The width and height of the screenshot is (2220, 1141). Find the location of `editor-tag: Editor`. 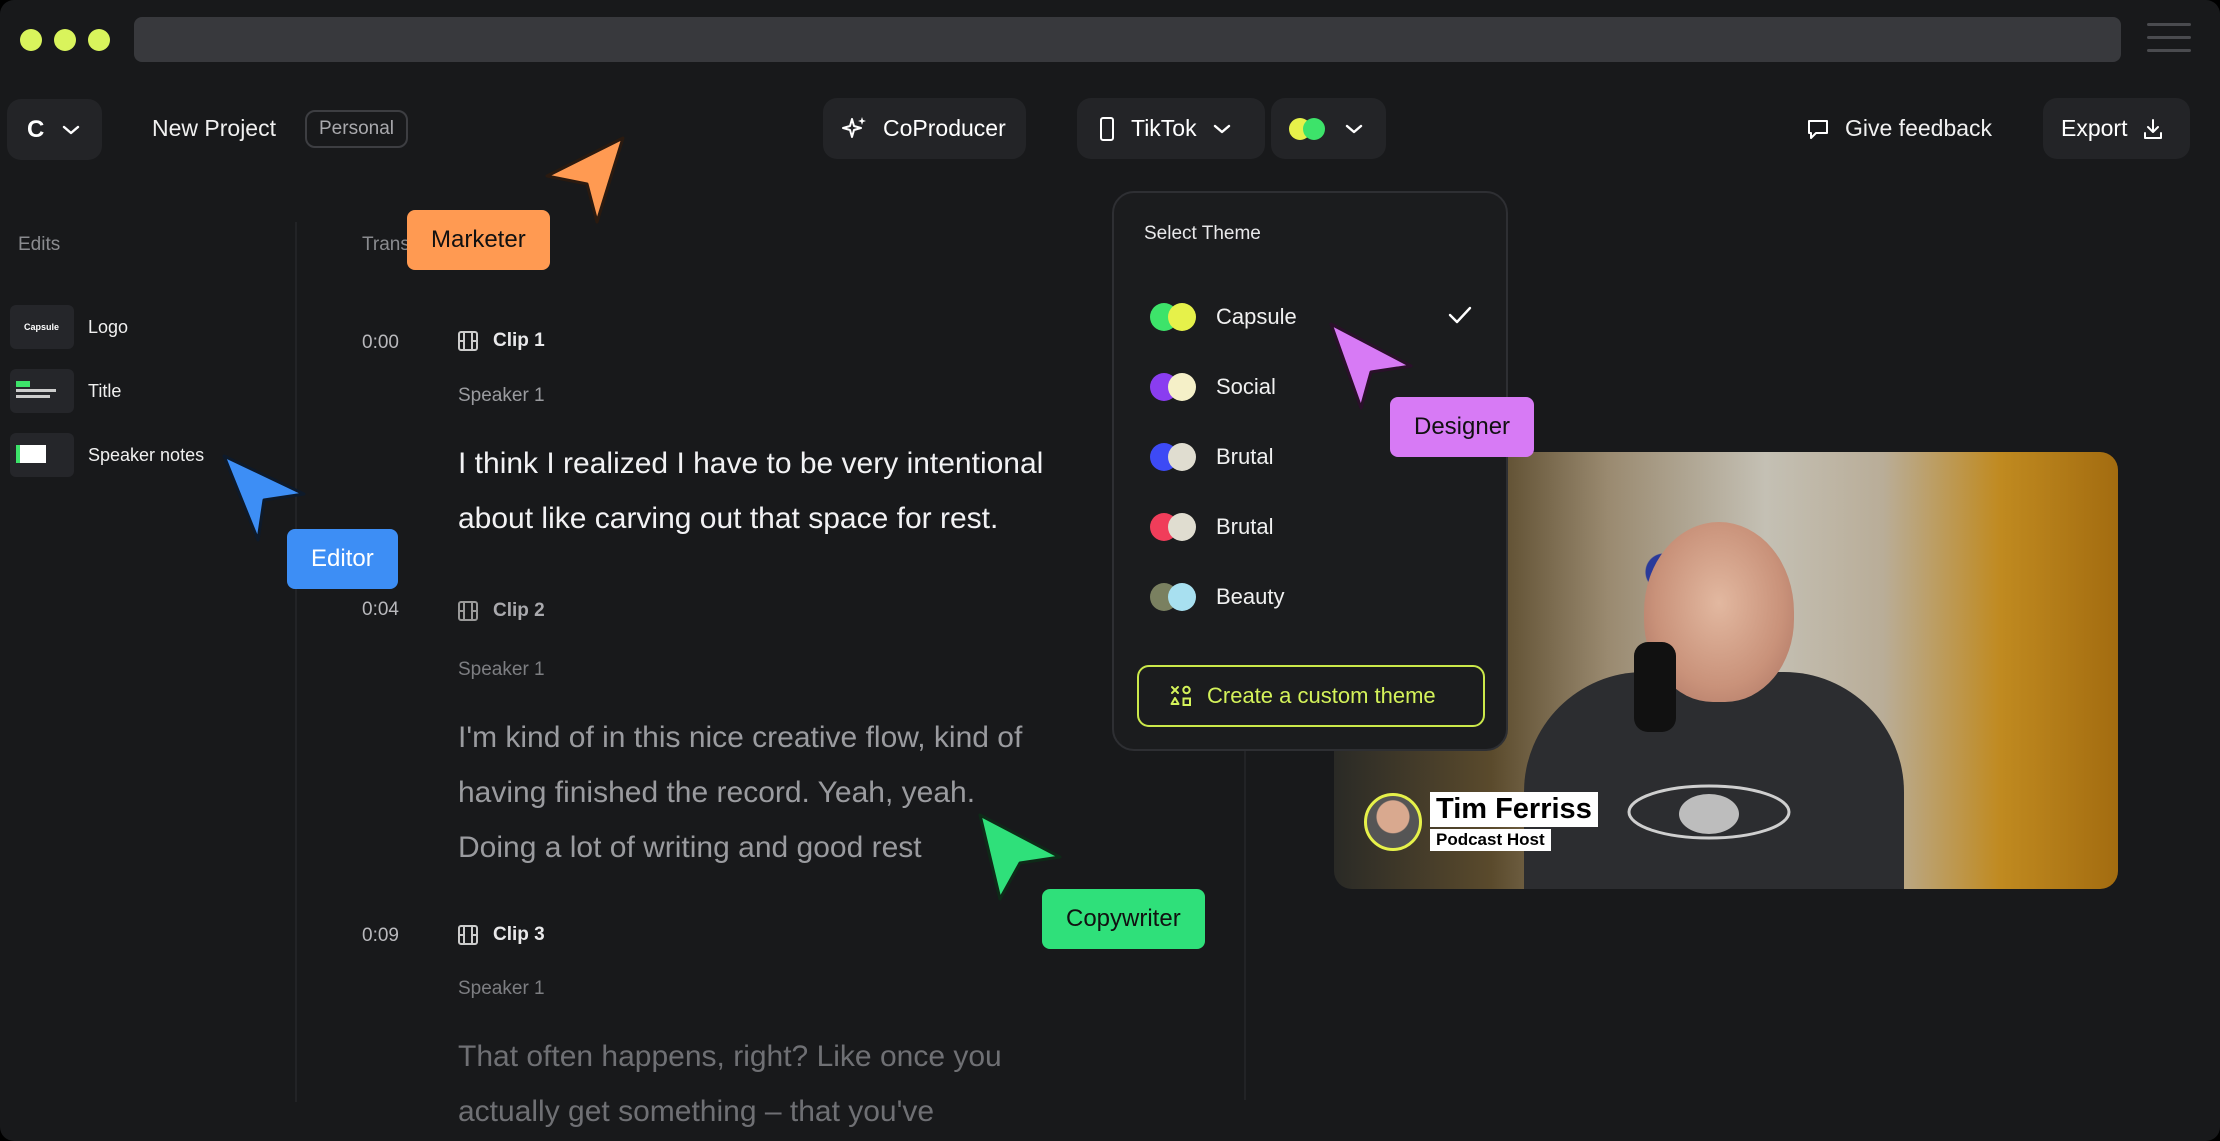

editor-tag: Editor is located at coordinates (342, 559).